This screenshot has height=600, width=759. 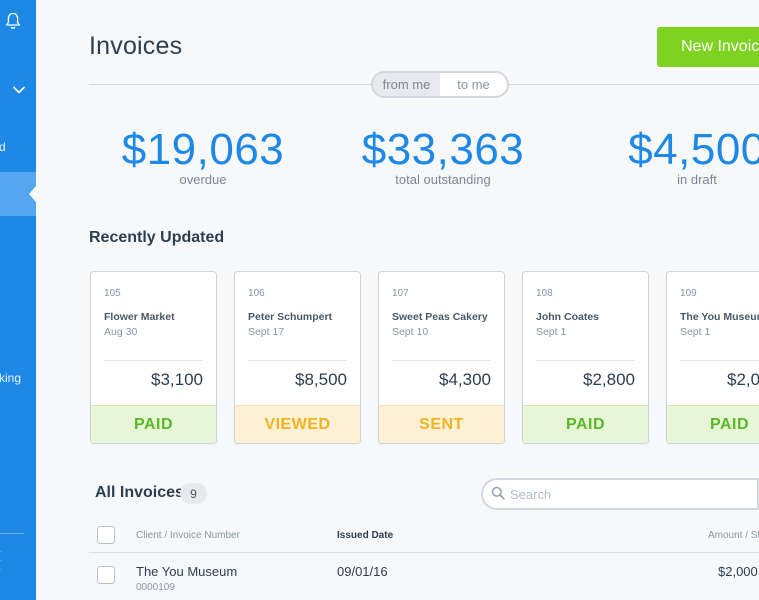 I want to click on row-issued-date: 09/01/16, so click(x=362, y=571).